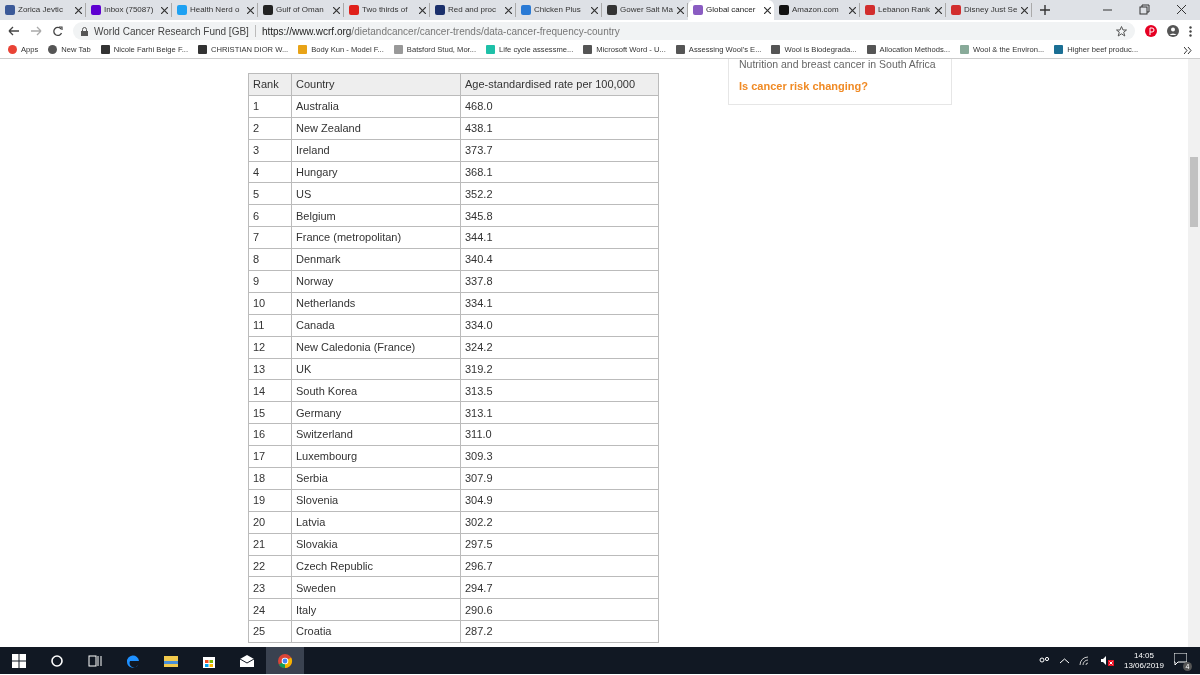  Describe the element at coordinates (376, 588) in the screenshot. I see `table-cell: Sweden` at that location.